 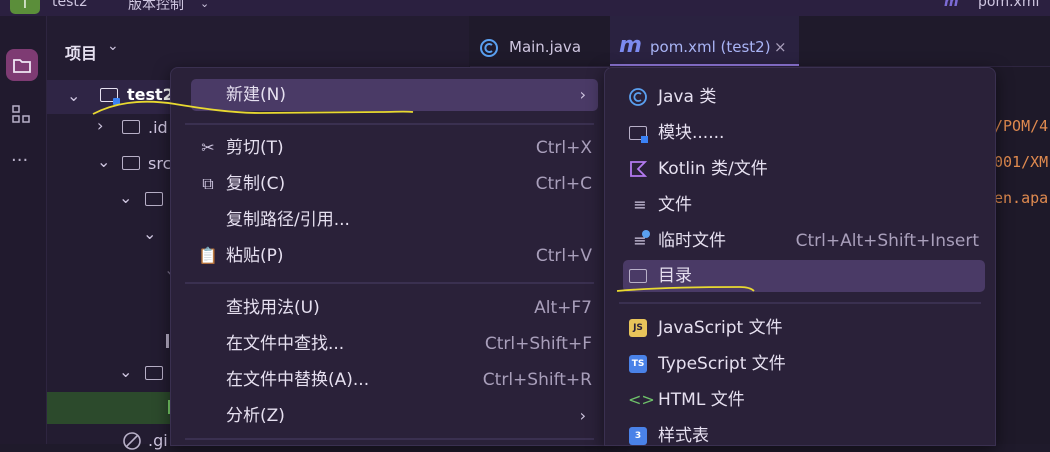 What do you see at coordinates (804, 241) in the screenshot?
I see `menu-item-scratch-file: ≡ 临时文件 Ctrl+Alt+Shift+Insert` at bounding box center [804, 241].